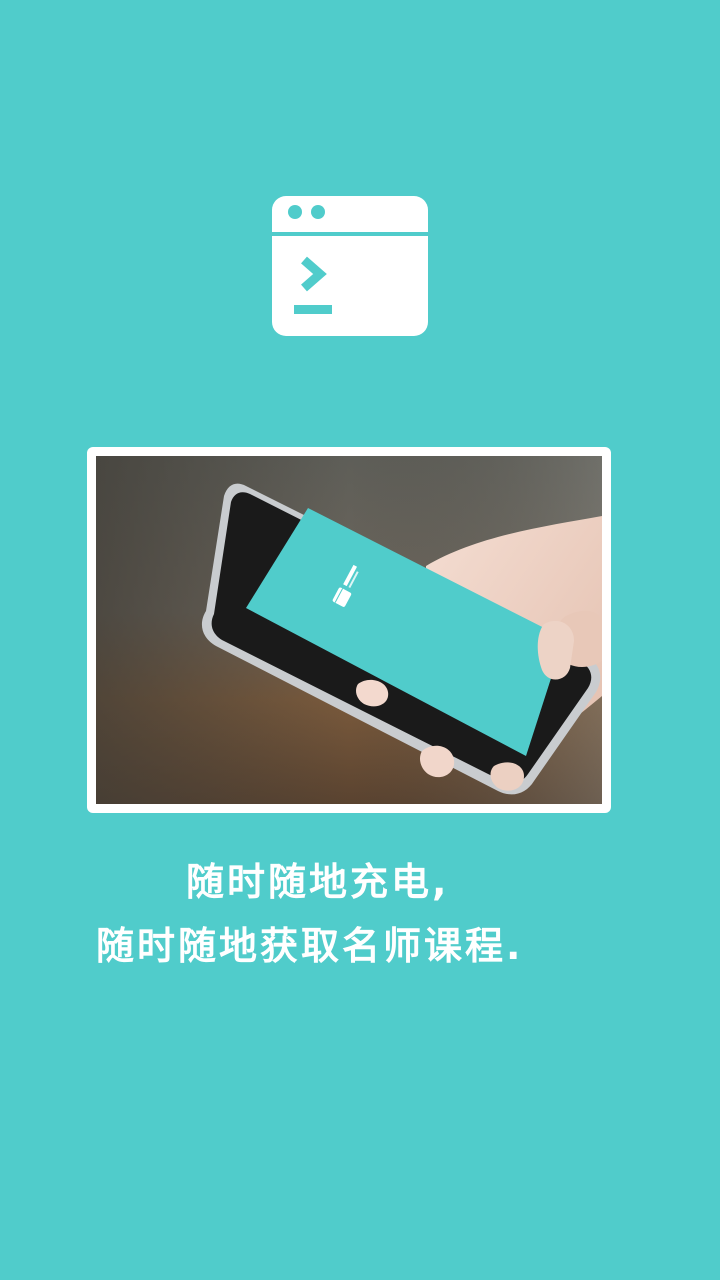 Image resolution: width=720 pixels, height=1280 pixels. What do you see at coordinates (310, 946) in the screenshot?
I see `caption-line-2: 随时随地获取名师课程.` at bounding box center [310, 946].